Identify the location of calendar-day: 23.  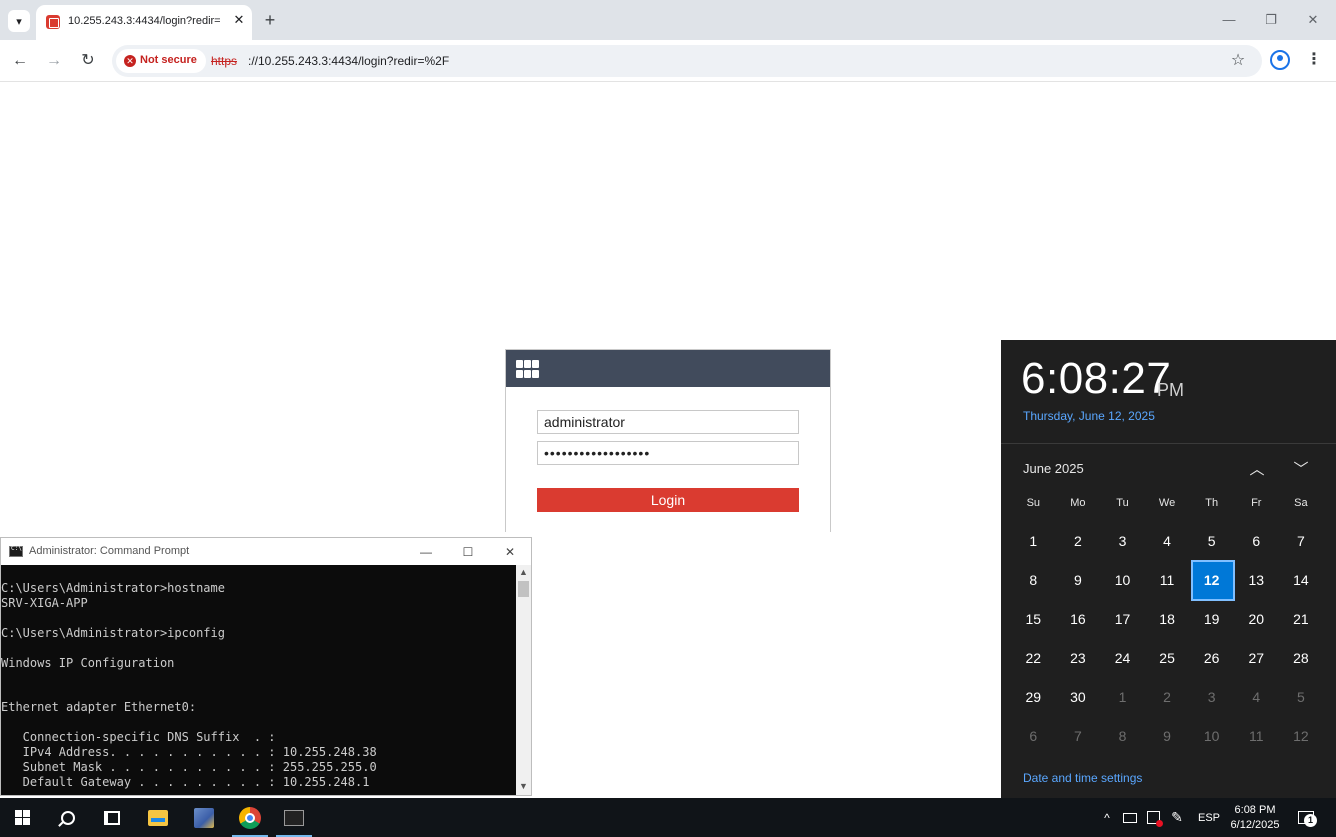
(1078, 657).